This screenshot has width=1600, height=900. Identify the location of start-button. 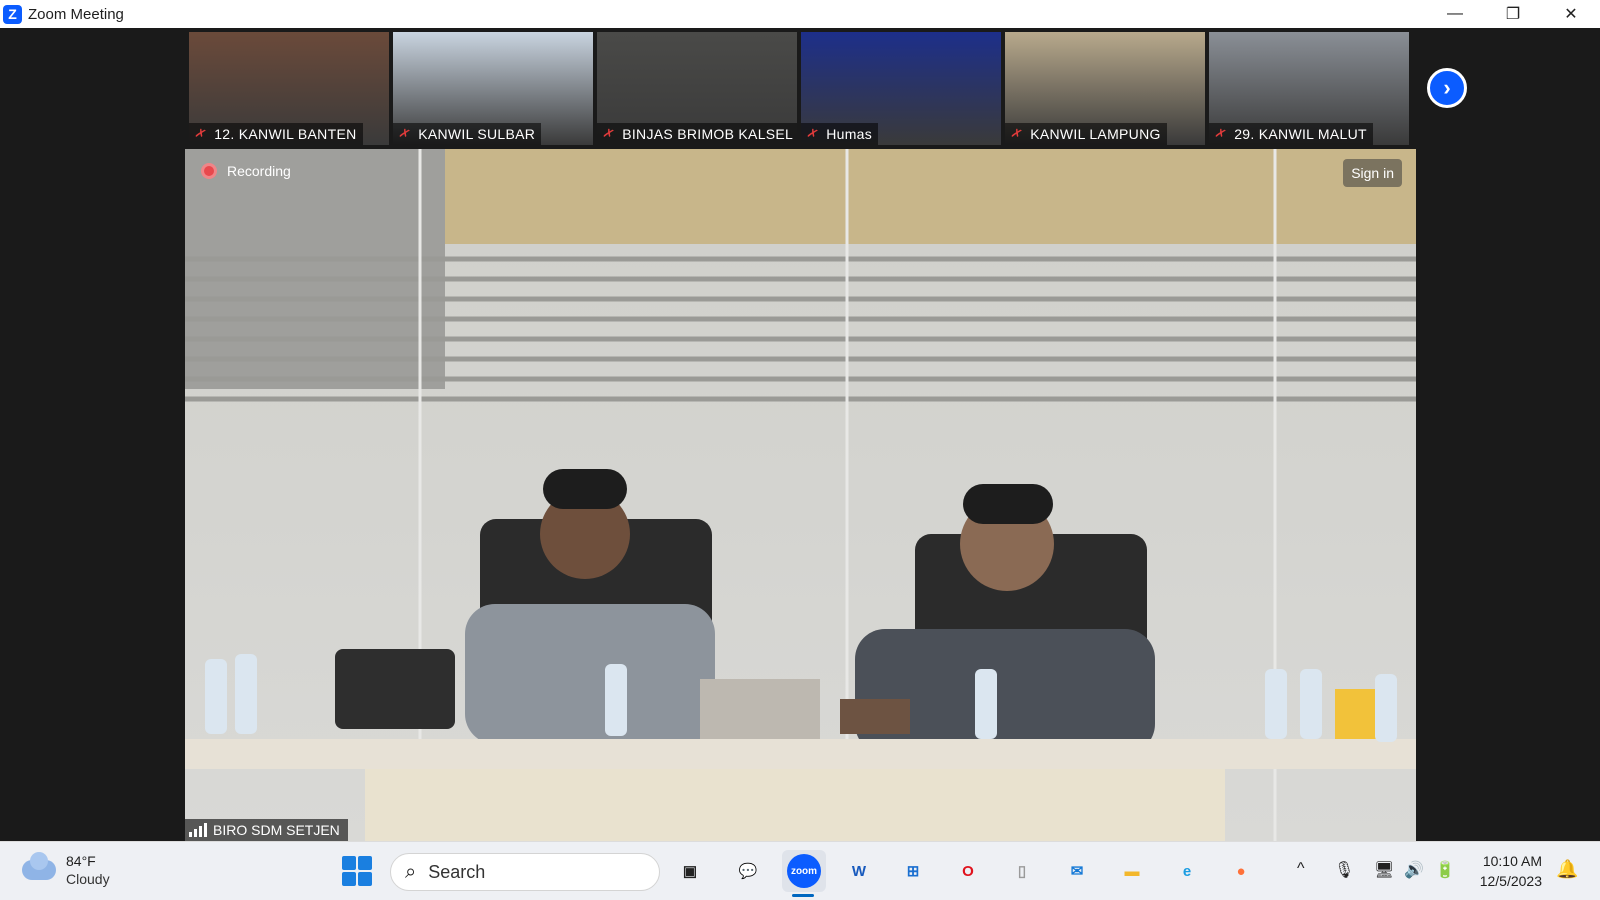
(357, 871).